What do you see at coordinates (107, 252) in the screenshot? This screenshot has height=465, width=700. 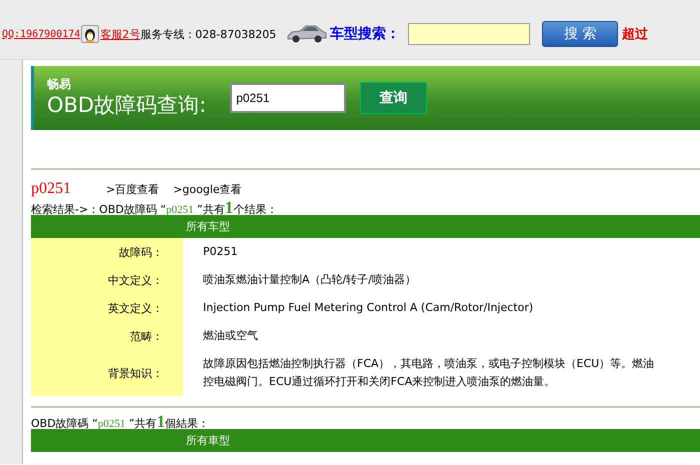 I see `field-label: 故障码：` at bounding box center [107, 252].